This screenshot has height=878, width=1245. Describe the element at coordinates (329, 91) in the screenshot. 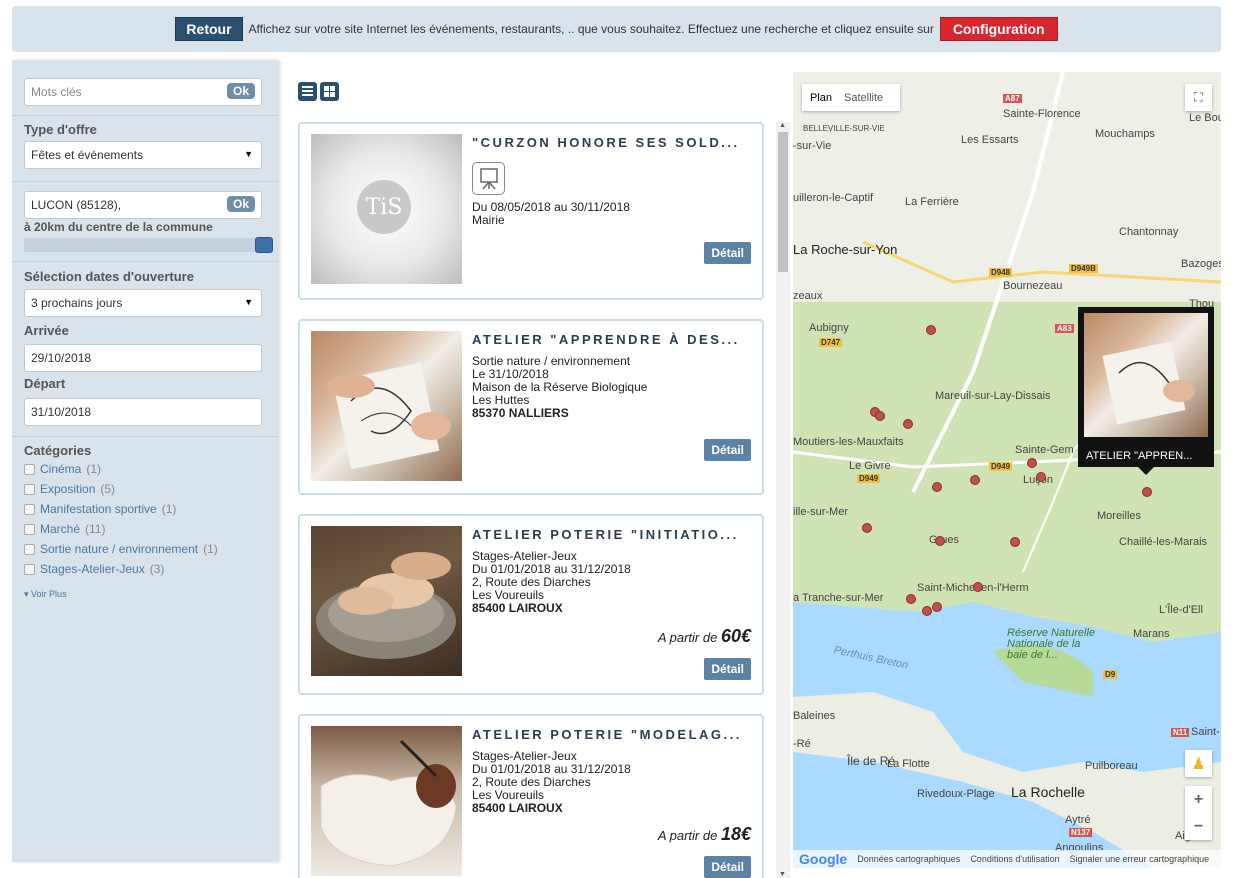

I see `grid-view-icon` at that location.